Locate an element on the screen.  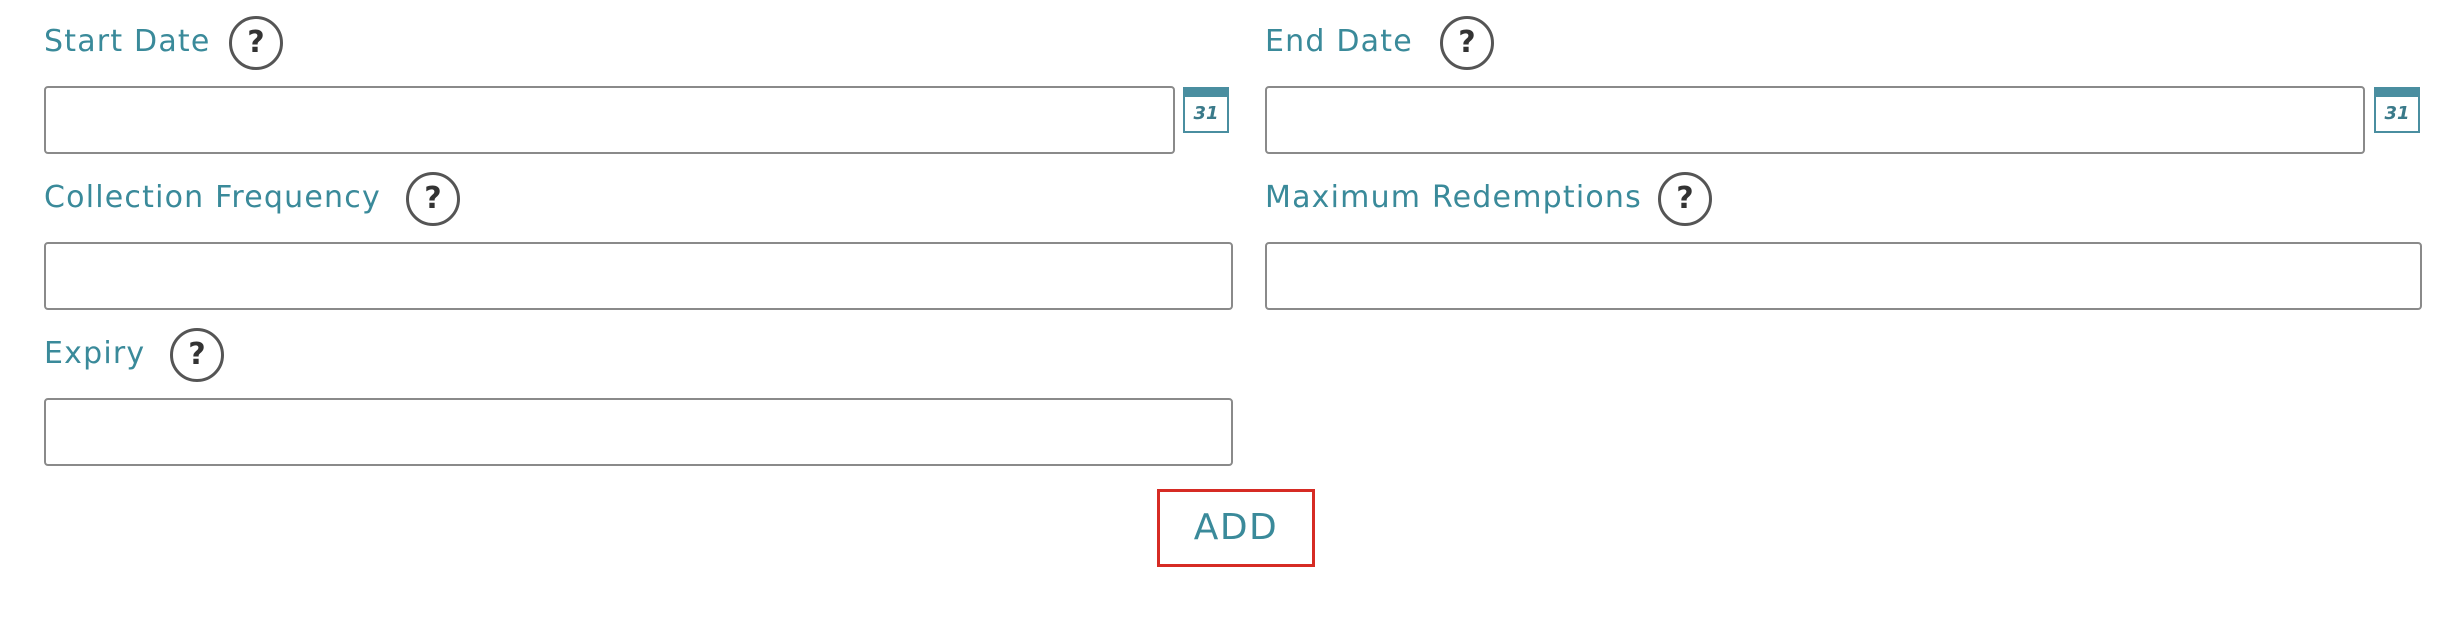
start-date-input is located at coordinates (609, 120).